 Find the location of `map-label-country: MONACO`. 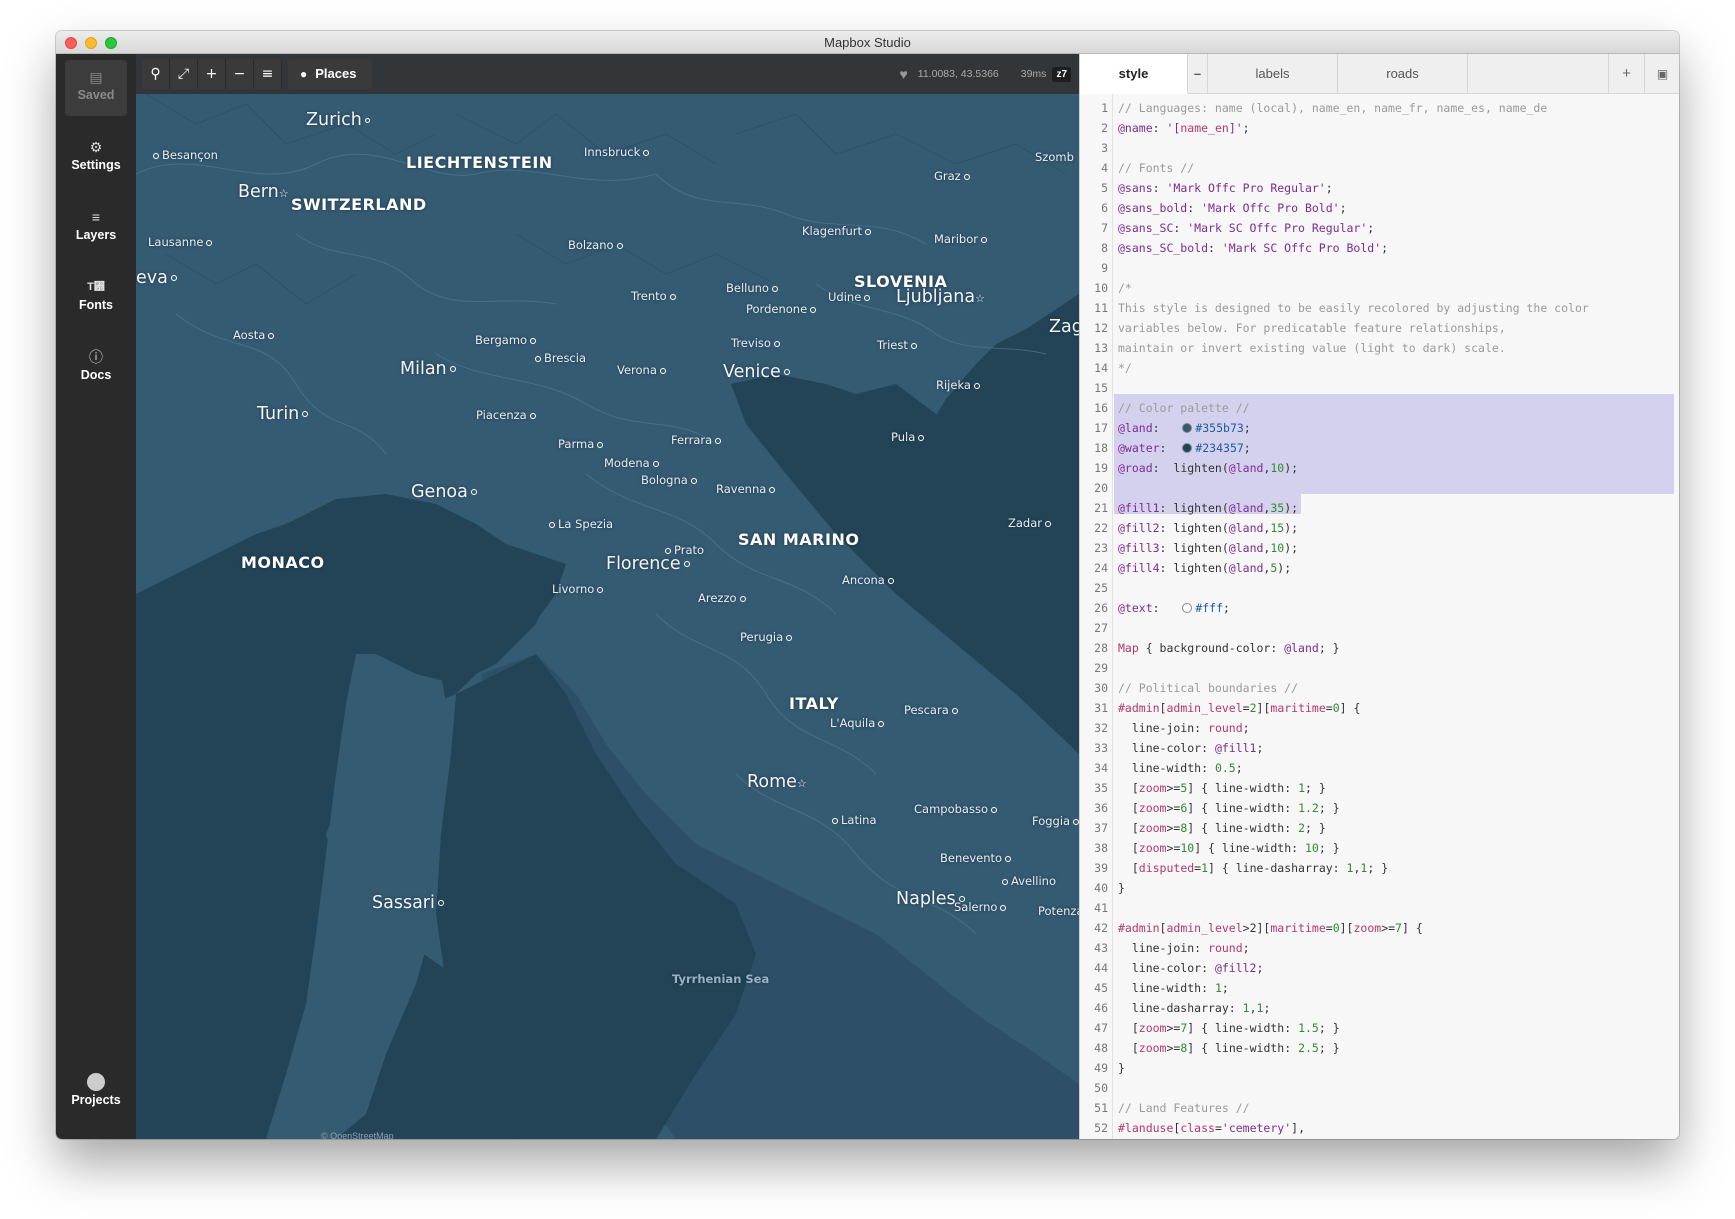

map-label-country: MONACO is located at coordinates (283, 562).